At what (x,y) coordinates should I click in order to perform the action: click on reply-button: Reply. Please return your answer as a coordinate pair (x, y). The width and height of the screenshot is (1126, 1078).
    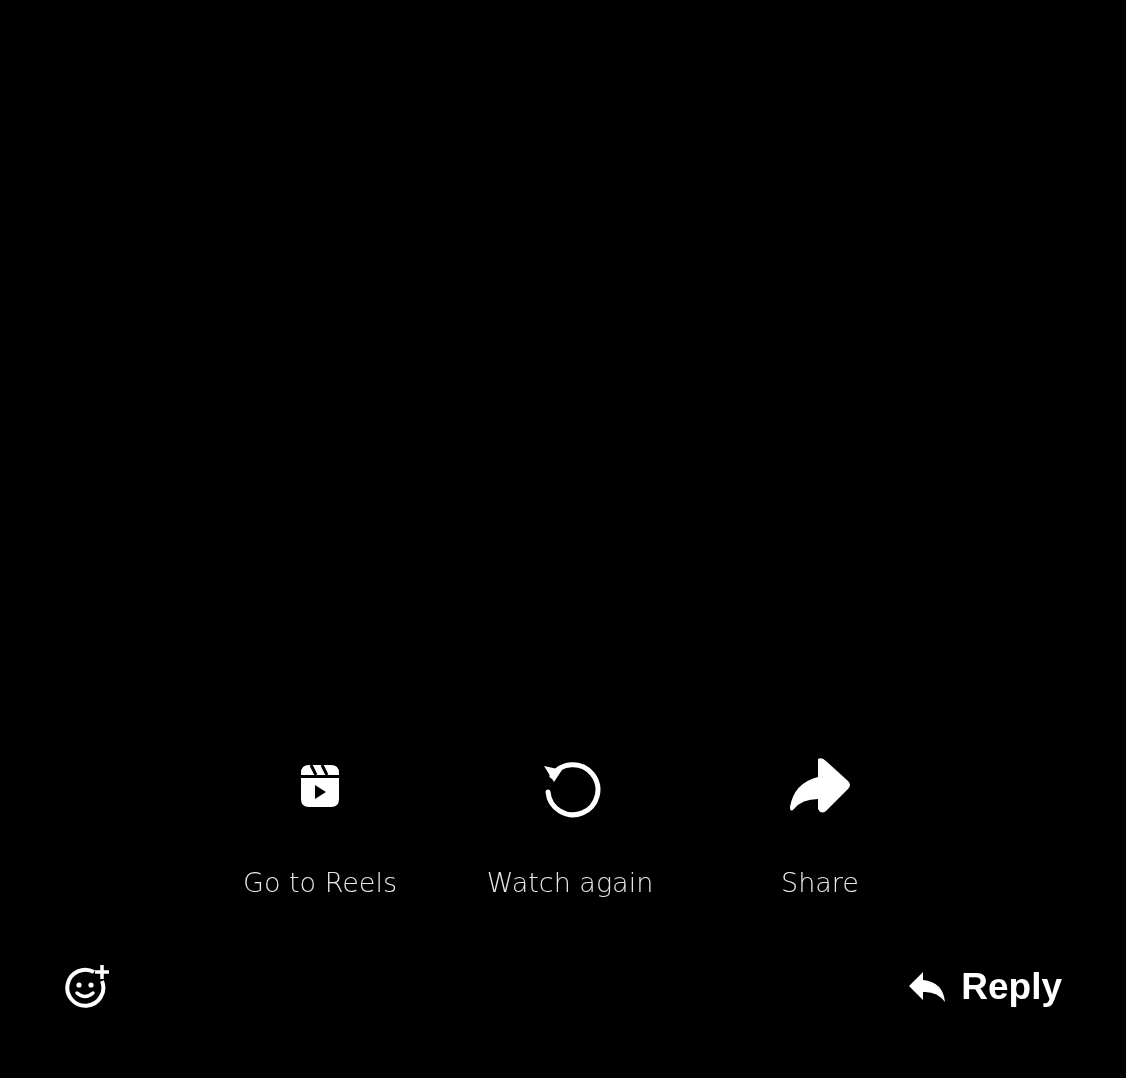
    Looking at the image, I should click on (984, 987).